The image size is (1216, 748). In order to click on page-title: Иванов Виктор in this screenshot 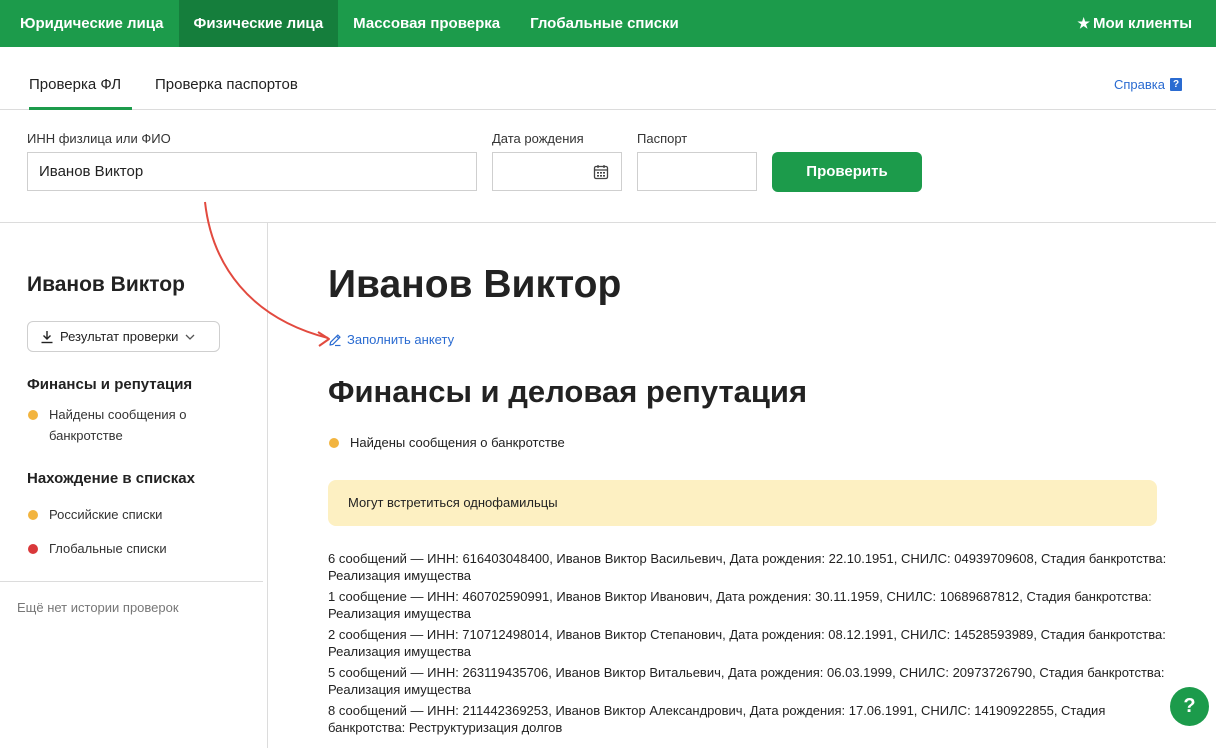, I will do `click(475, 284)`.